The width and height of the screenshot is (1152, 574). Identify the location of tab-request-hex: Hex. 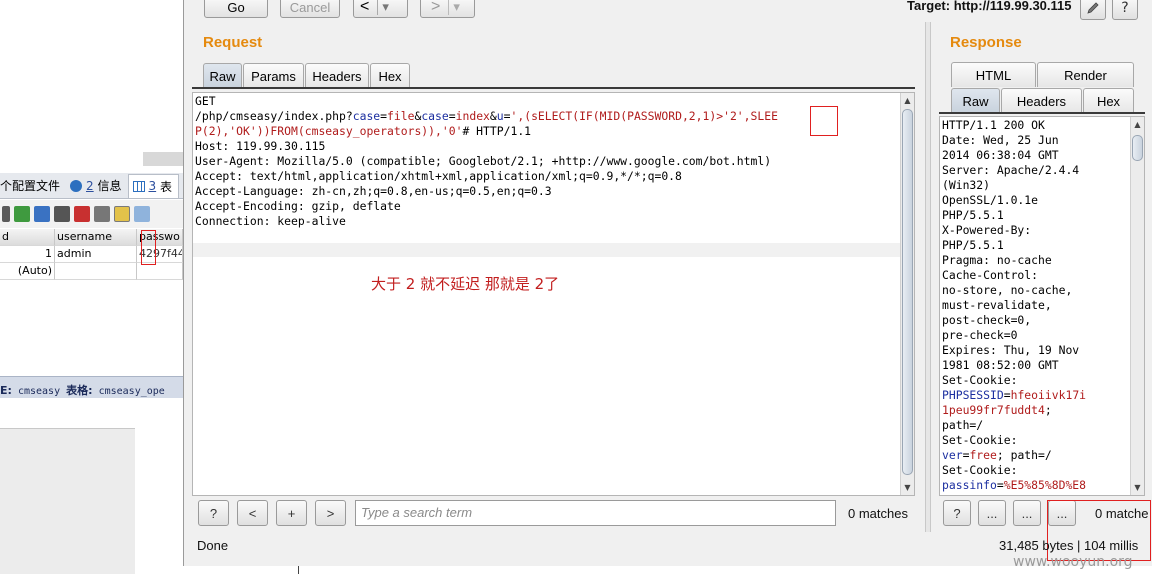
(390, 75).